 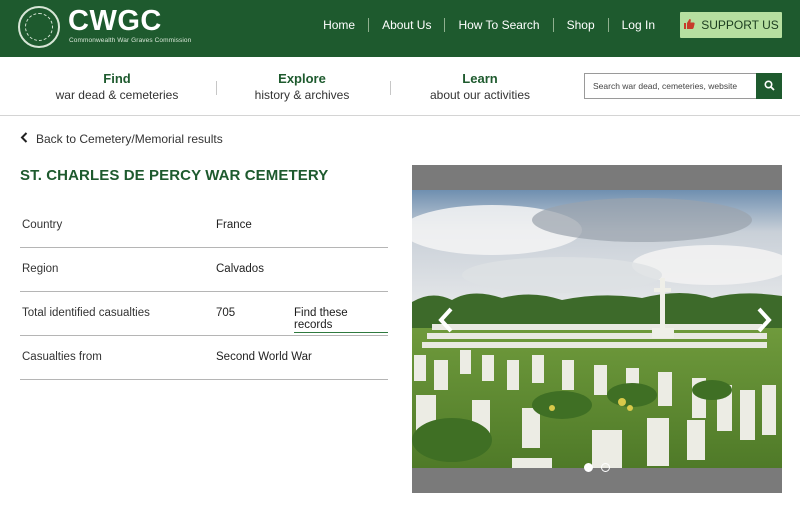 I want to click on subnav-find-title: Find, so click(x=117, y=78).